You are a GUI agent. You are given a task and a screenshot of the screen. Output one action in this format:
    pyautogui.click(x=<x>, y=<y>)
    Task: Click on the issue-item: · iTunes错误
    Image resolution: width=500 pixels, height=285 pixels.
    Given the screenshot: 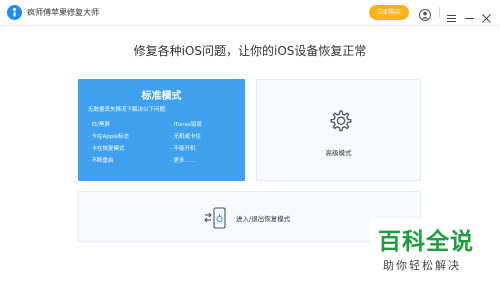 What is the action you would take?
    pyautogui.click(x=186, y=125)
    